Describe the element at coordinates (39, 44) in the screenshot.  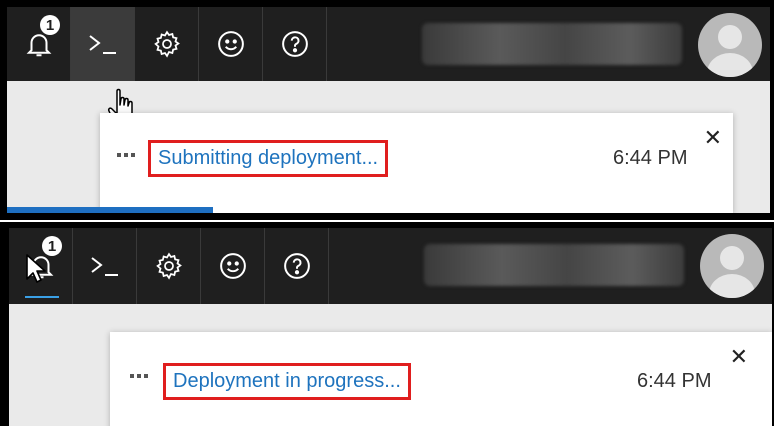
I see `notifications-button: 1` at that location.